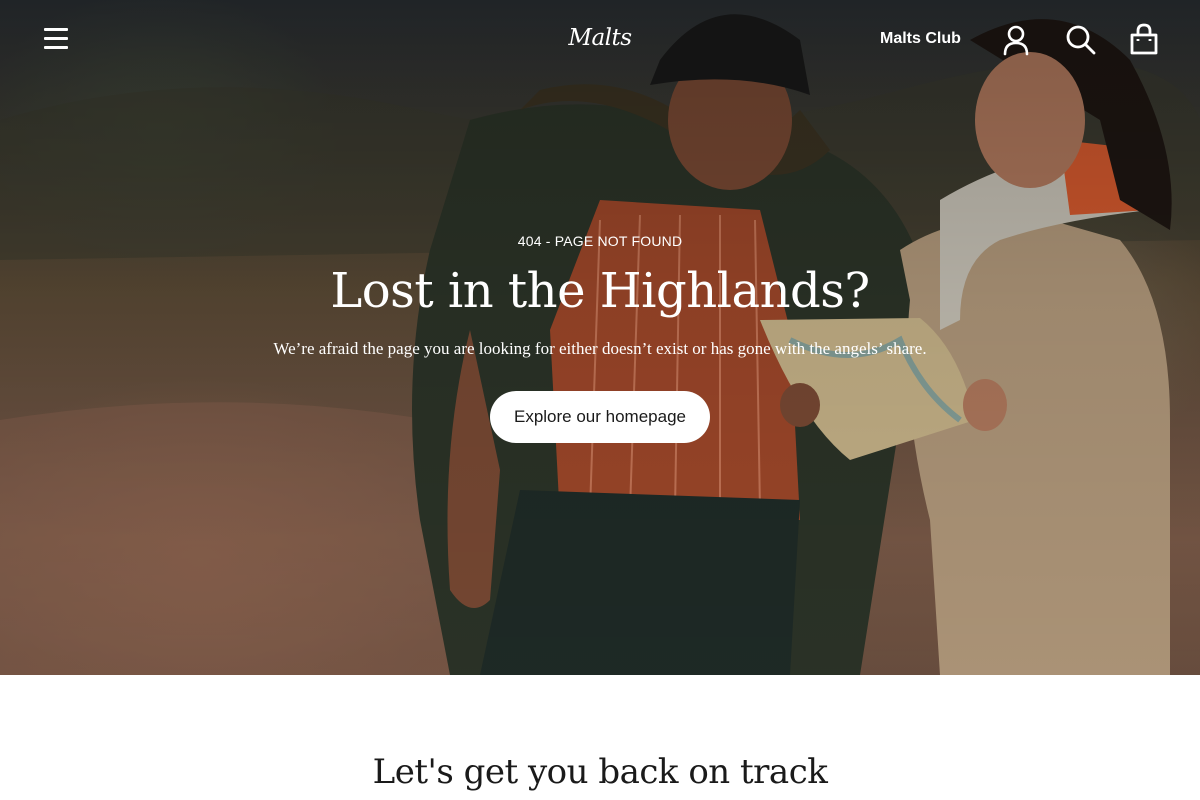 Image resolution: width=1200 pixels, height=800 pixels. Describe the element at coordinates (600, 241) in the screenshot. I see `error-code-label: 404 - PAGE NOT FOUND` at that location.